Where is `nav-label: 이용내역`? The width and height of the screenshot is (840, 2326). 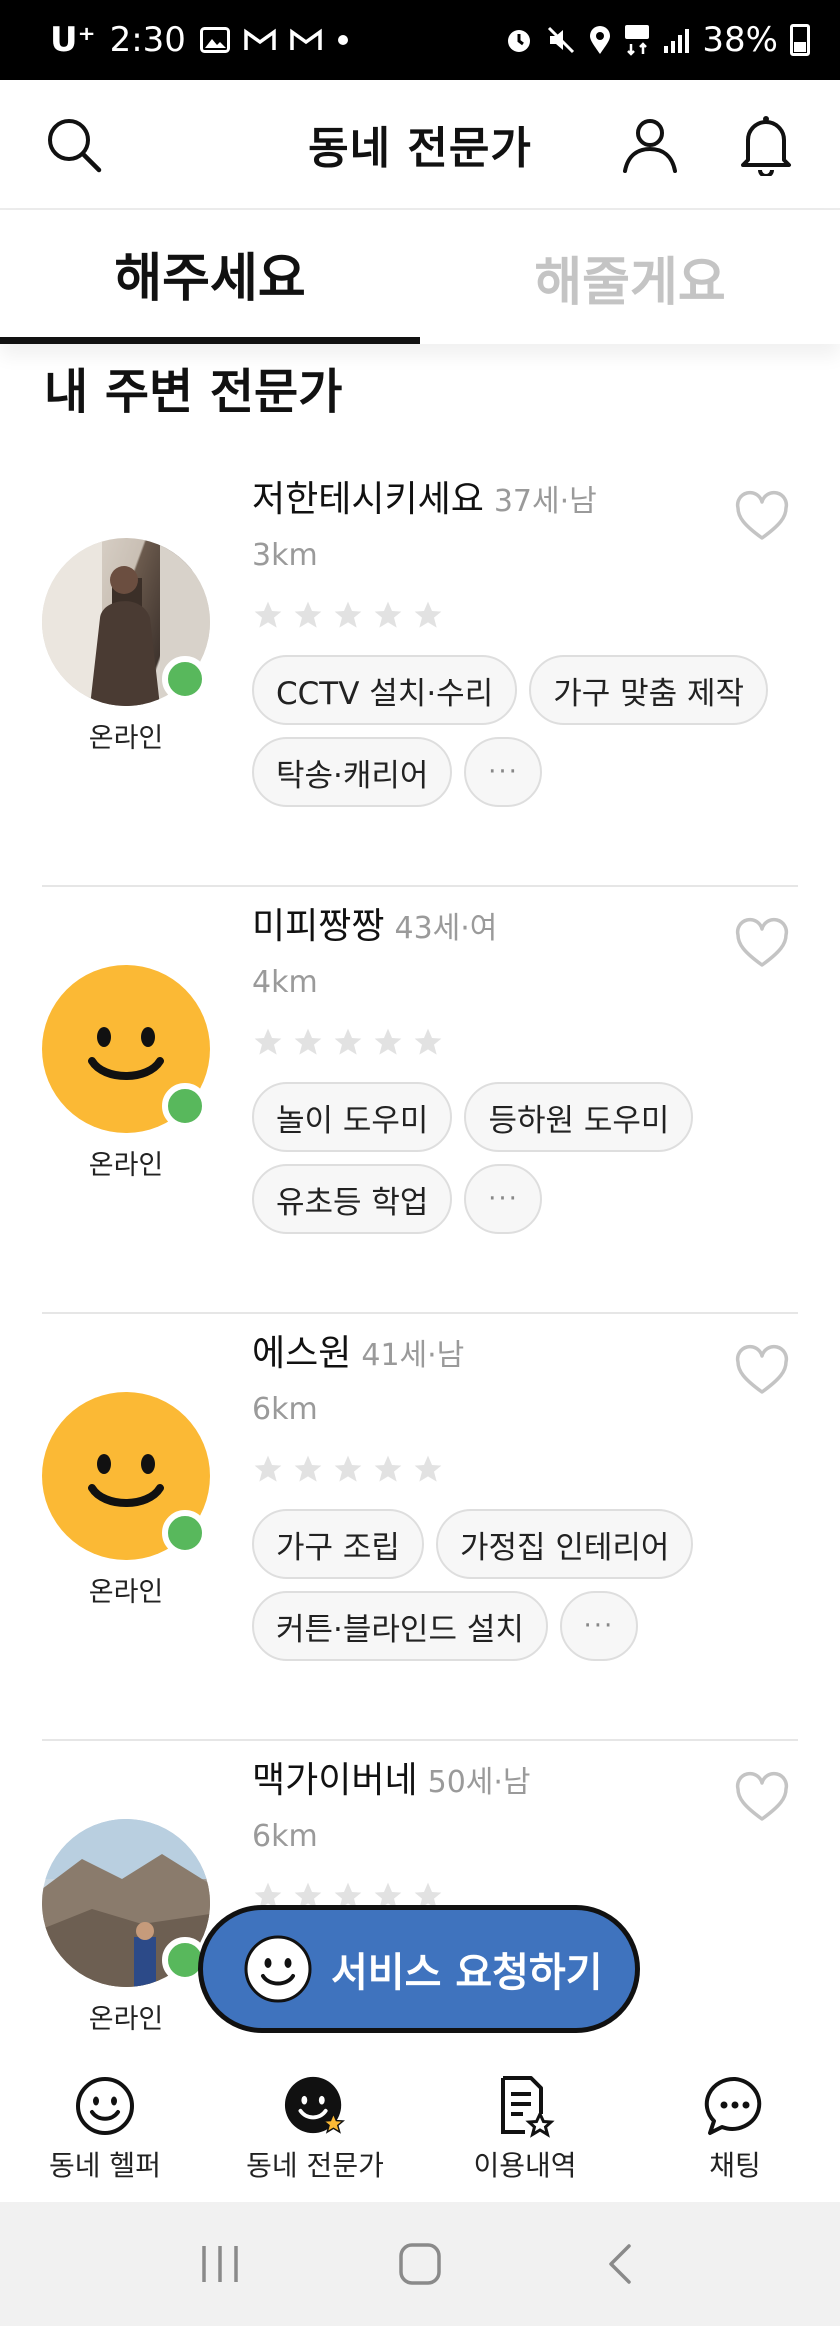
nav-label: 이용내역 is located at coordinates (525, 2165).